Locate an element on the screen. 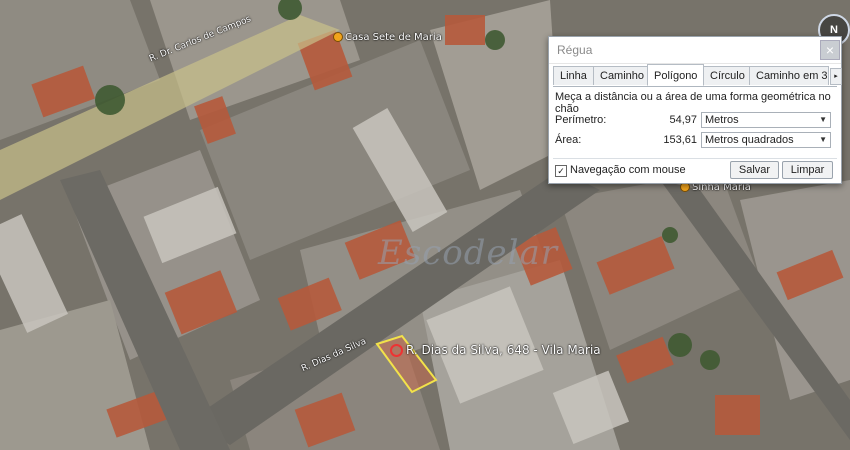  tab-linha: Linha is located at coordinates (573, 75).